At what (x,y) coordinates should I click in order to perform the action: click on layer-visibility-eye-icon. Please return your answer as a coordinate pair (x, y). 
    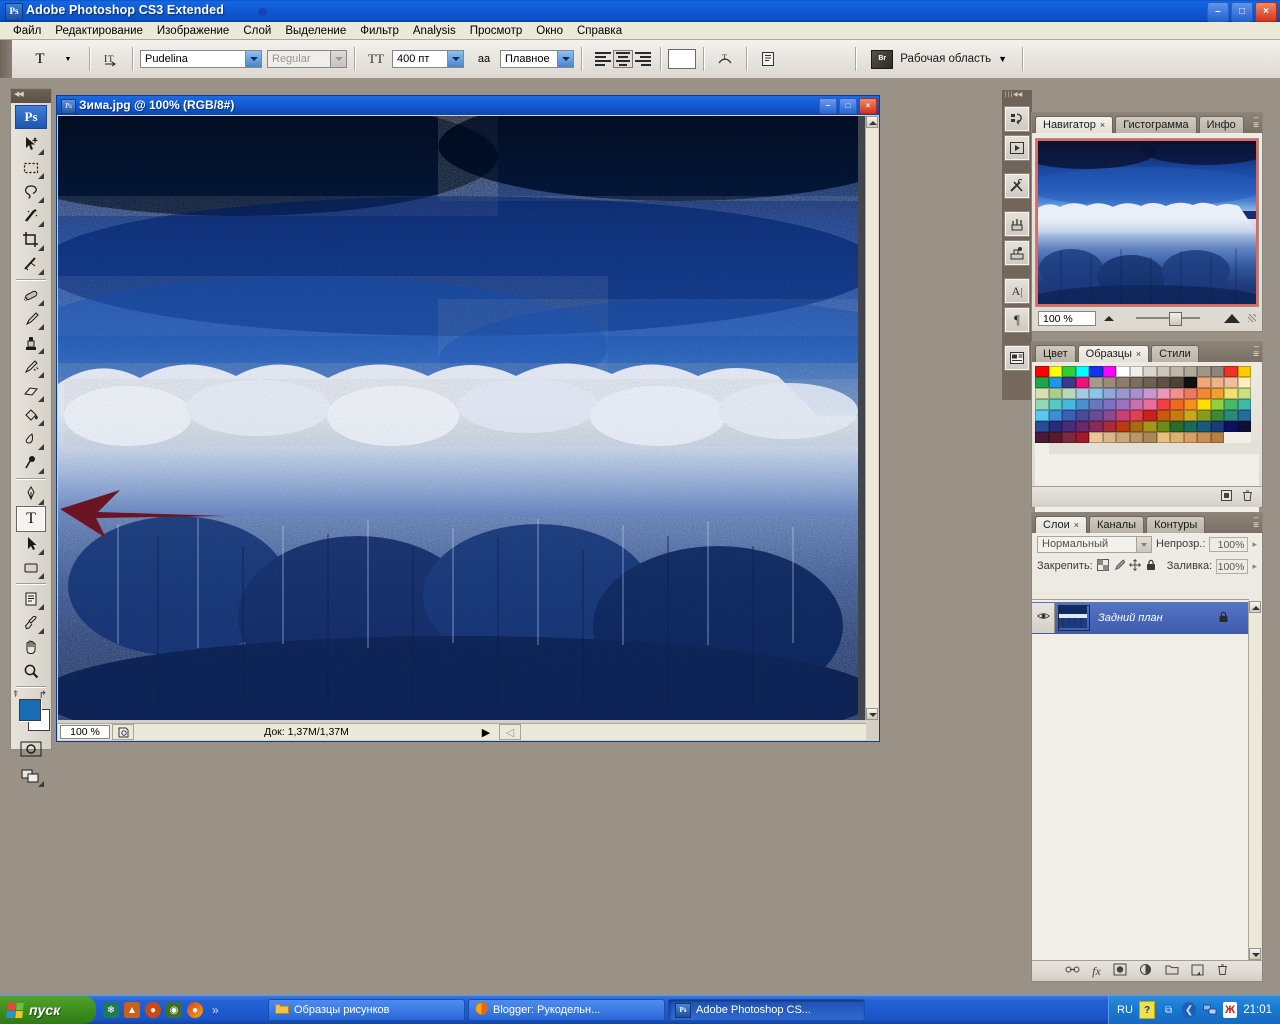
    Looking at the image, I should click on (1043, 618).